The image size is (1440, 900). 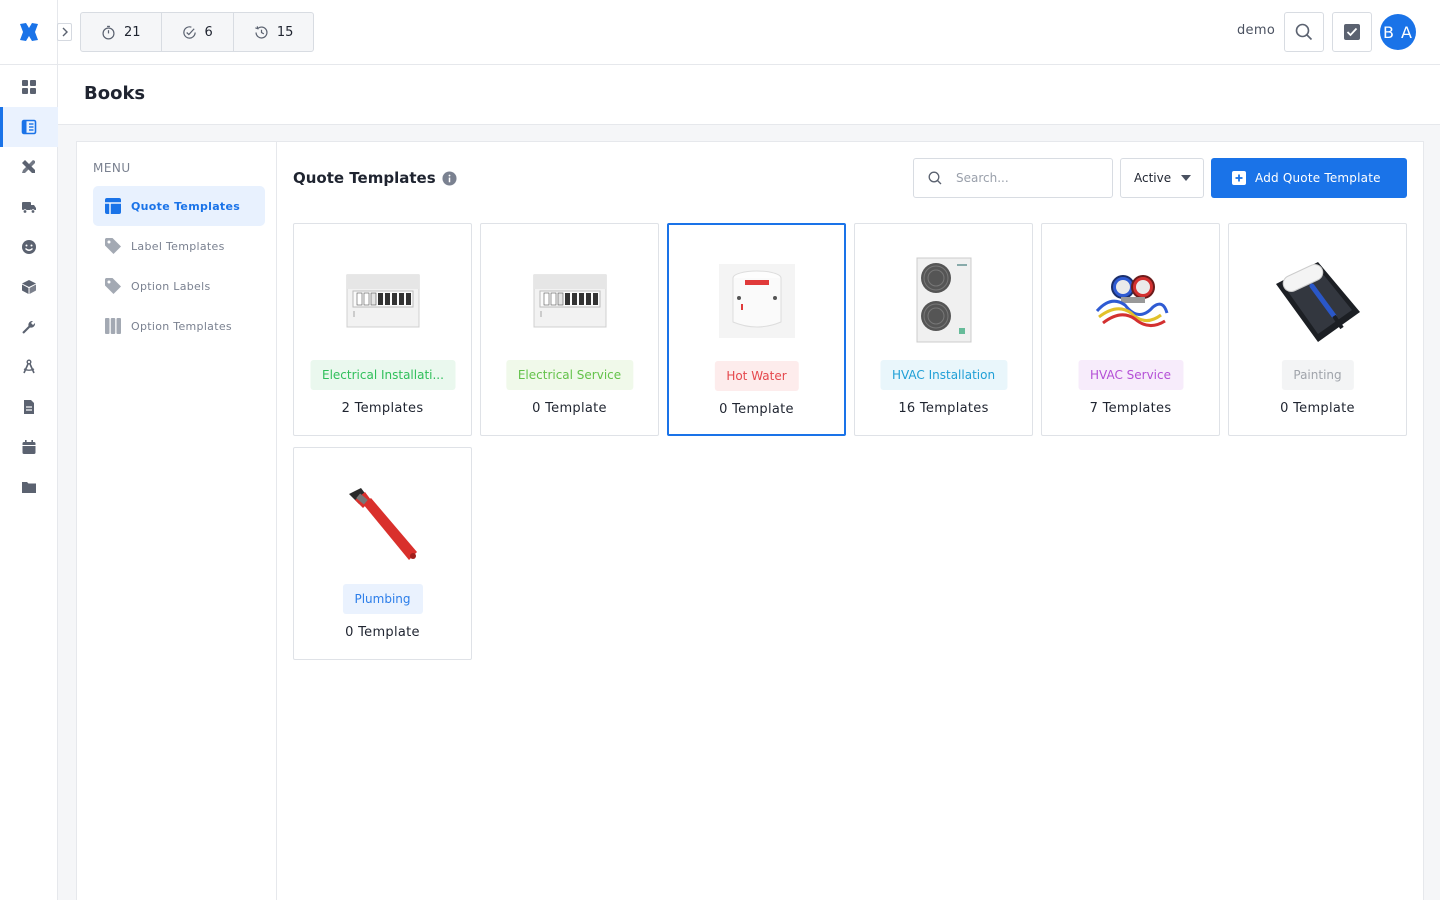 I want to click on sidebar-expand-button, so click(x=64, y=32).